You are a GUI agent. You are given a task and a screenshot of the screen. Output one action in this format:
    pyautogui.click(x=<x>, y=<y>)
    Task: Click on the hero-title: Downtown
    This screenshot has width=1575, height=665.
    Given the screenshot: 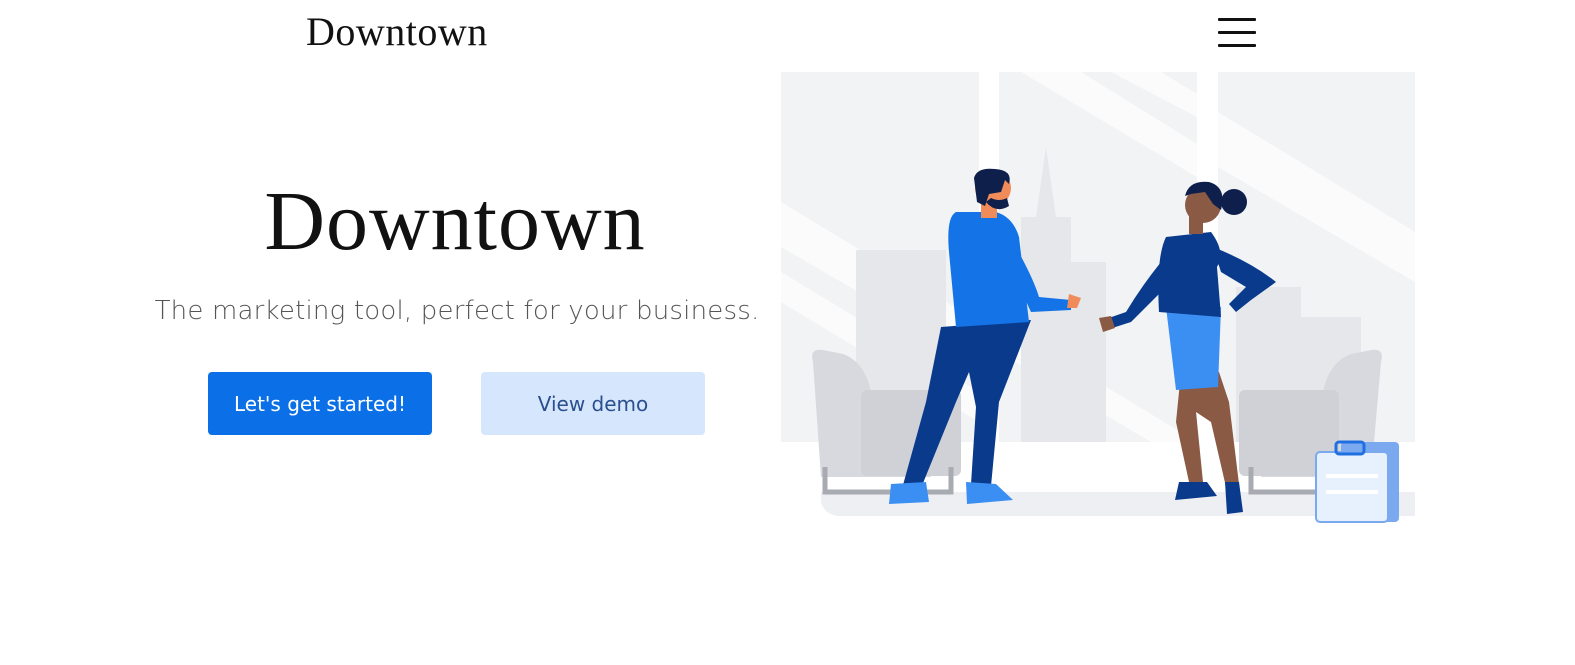 What is the action you would take?
    pyautogui.click(x=455, y=221)
    